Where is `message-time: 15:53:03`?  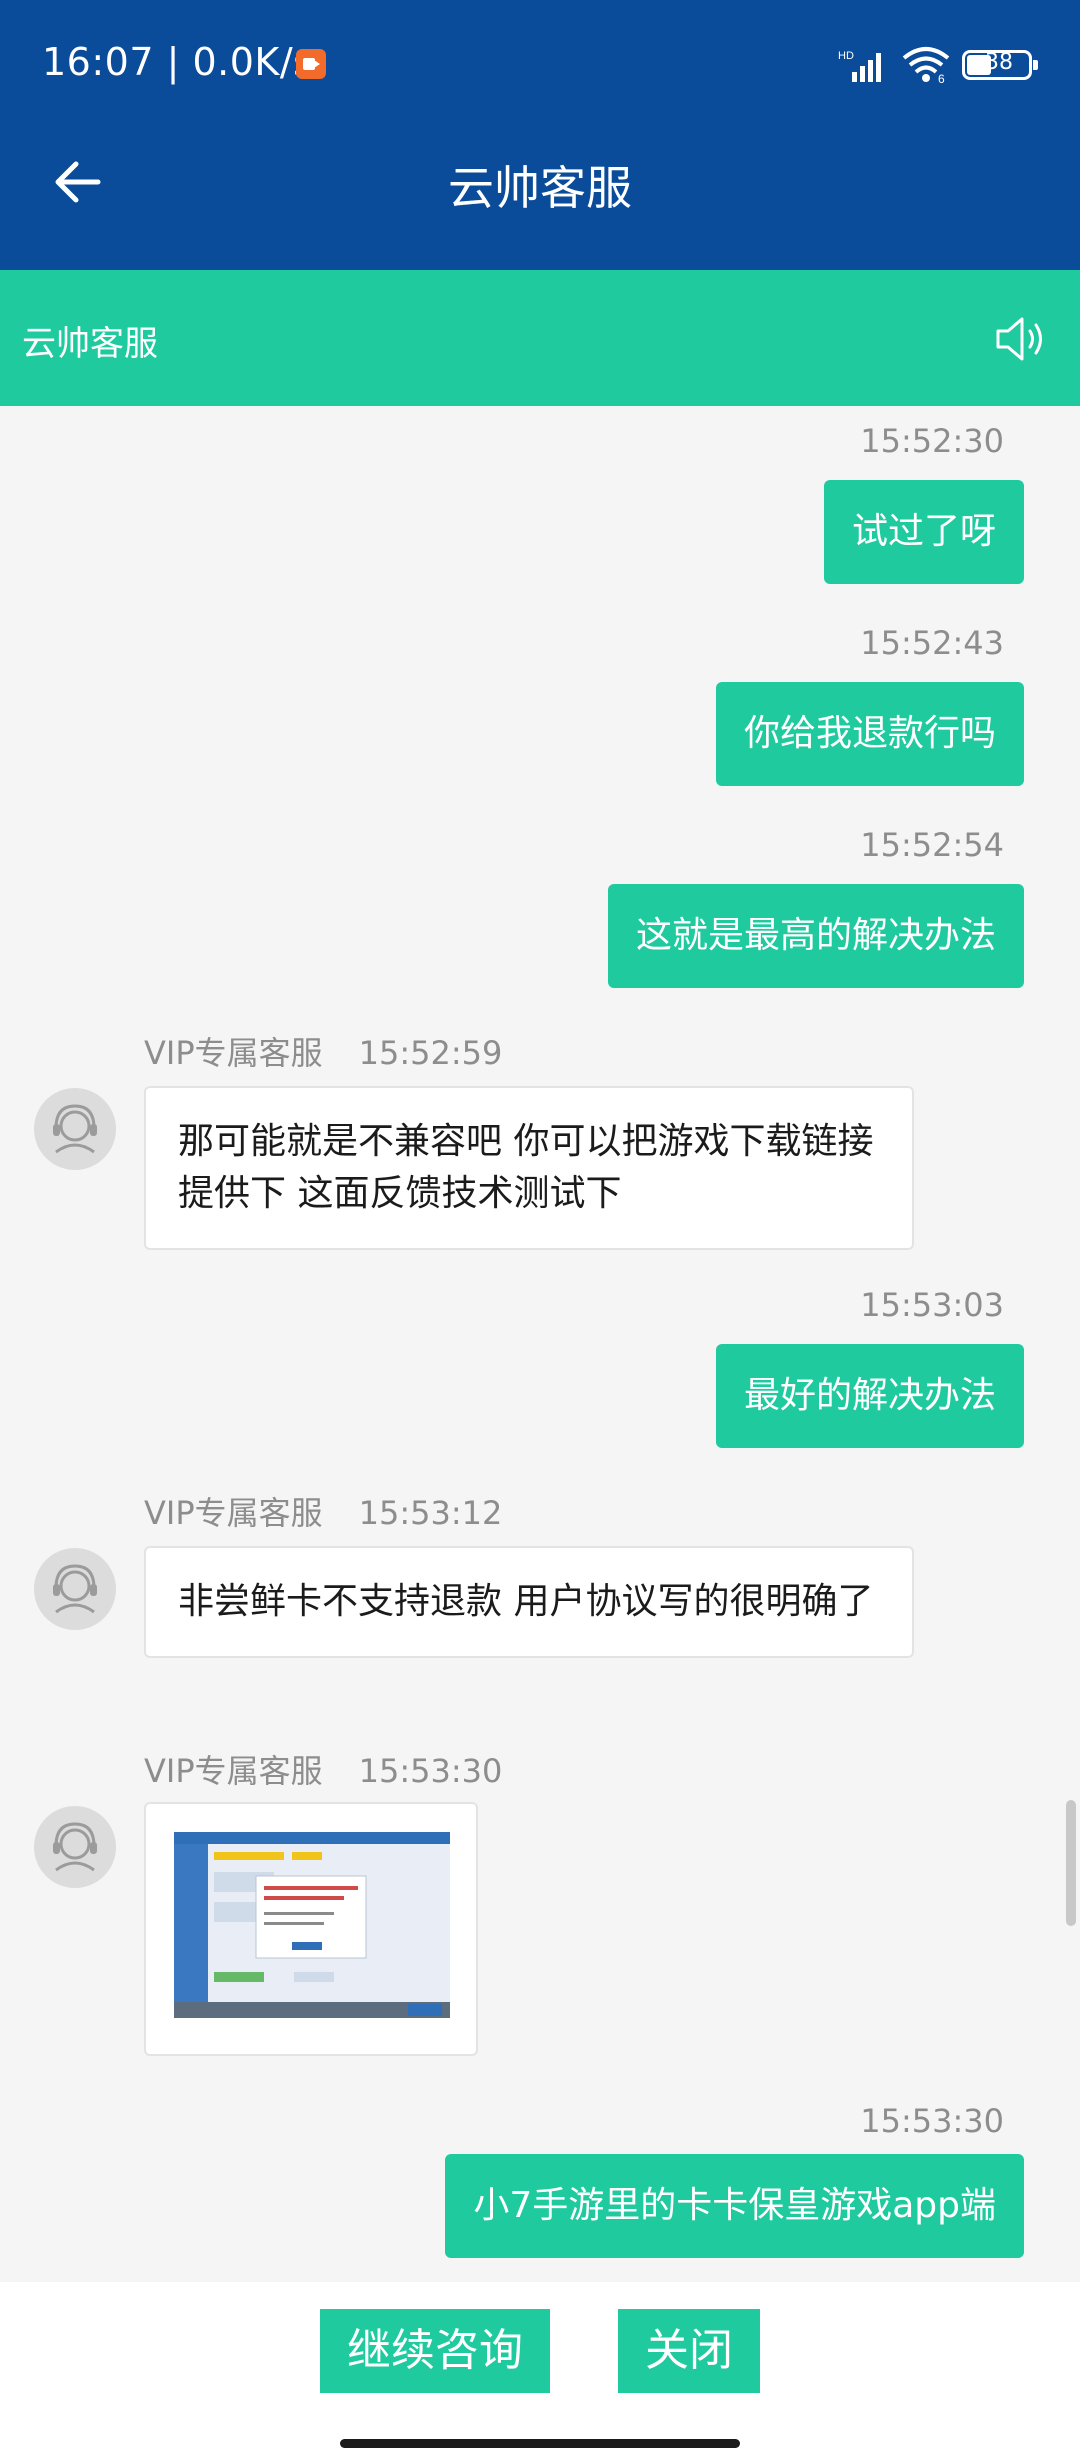
message-time: 15:53:03 is located at coordinates (932, 1305).